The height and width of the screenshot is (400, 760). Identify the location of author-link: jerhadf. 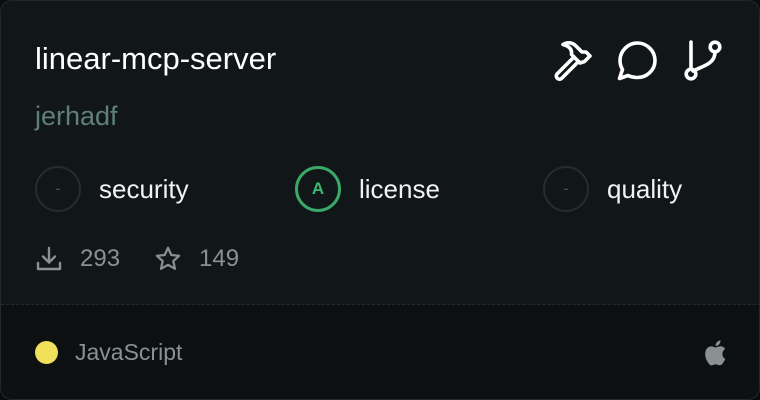
(76, 116).